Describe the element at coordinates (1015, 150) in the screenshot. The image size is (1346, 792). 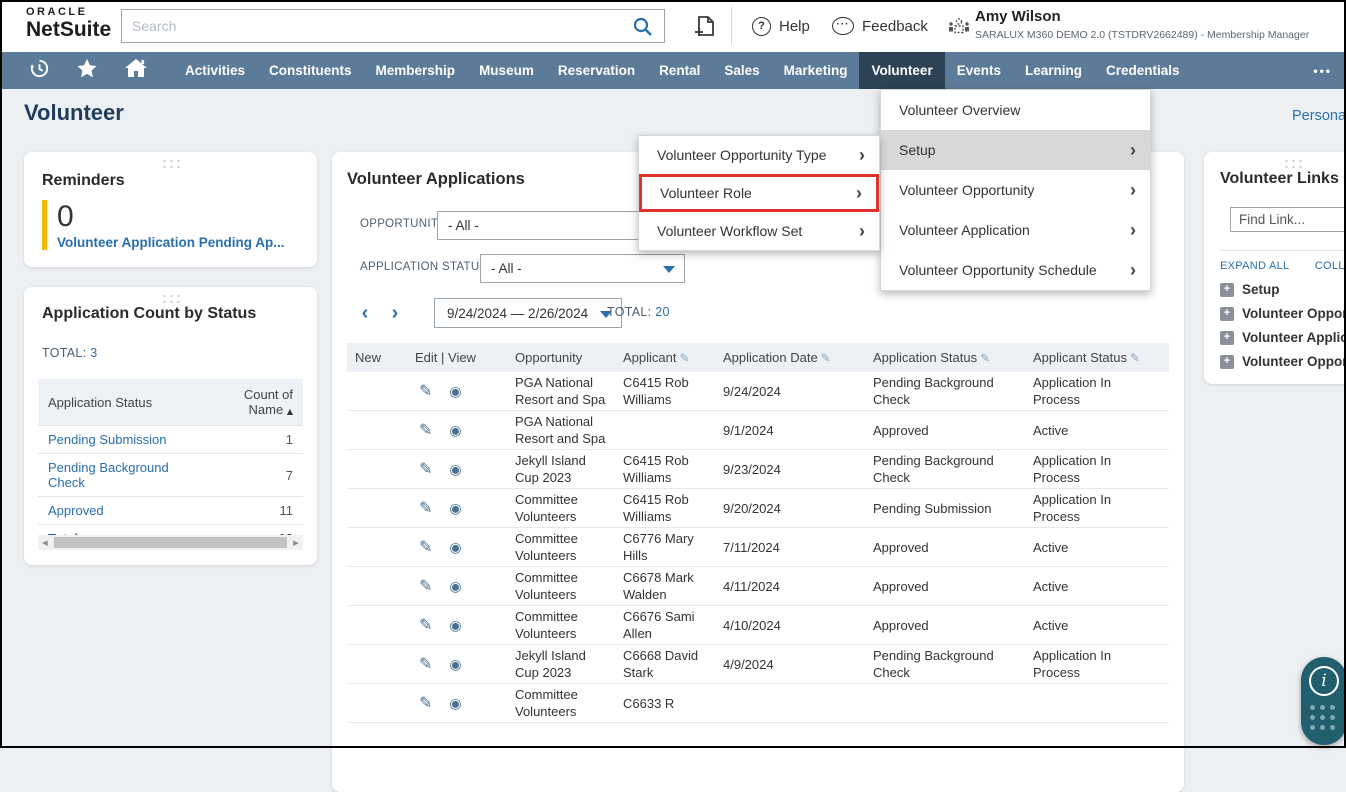
I see `volunteer-menu-item: Setup ›` at that location.